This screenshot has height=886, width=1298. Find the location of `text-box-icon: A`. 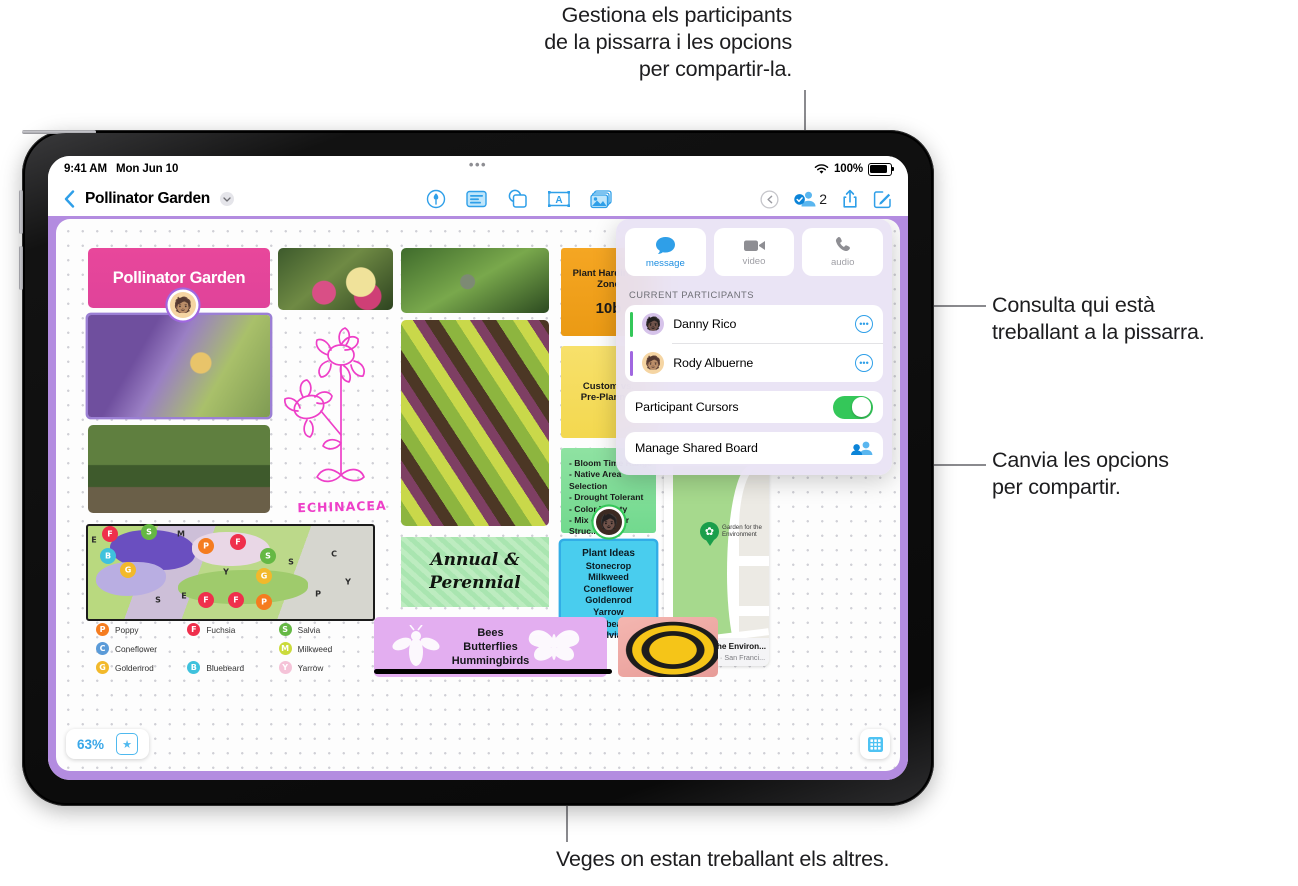

text-box-icon: A is located at coordinates (559, 199).